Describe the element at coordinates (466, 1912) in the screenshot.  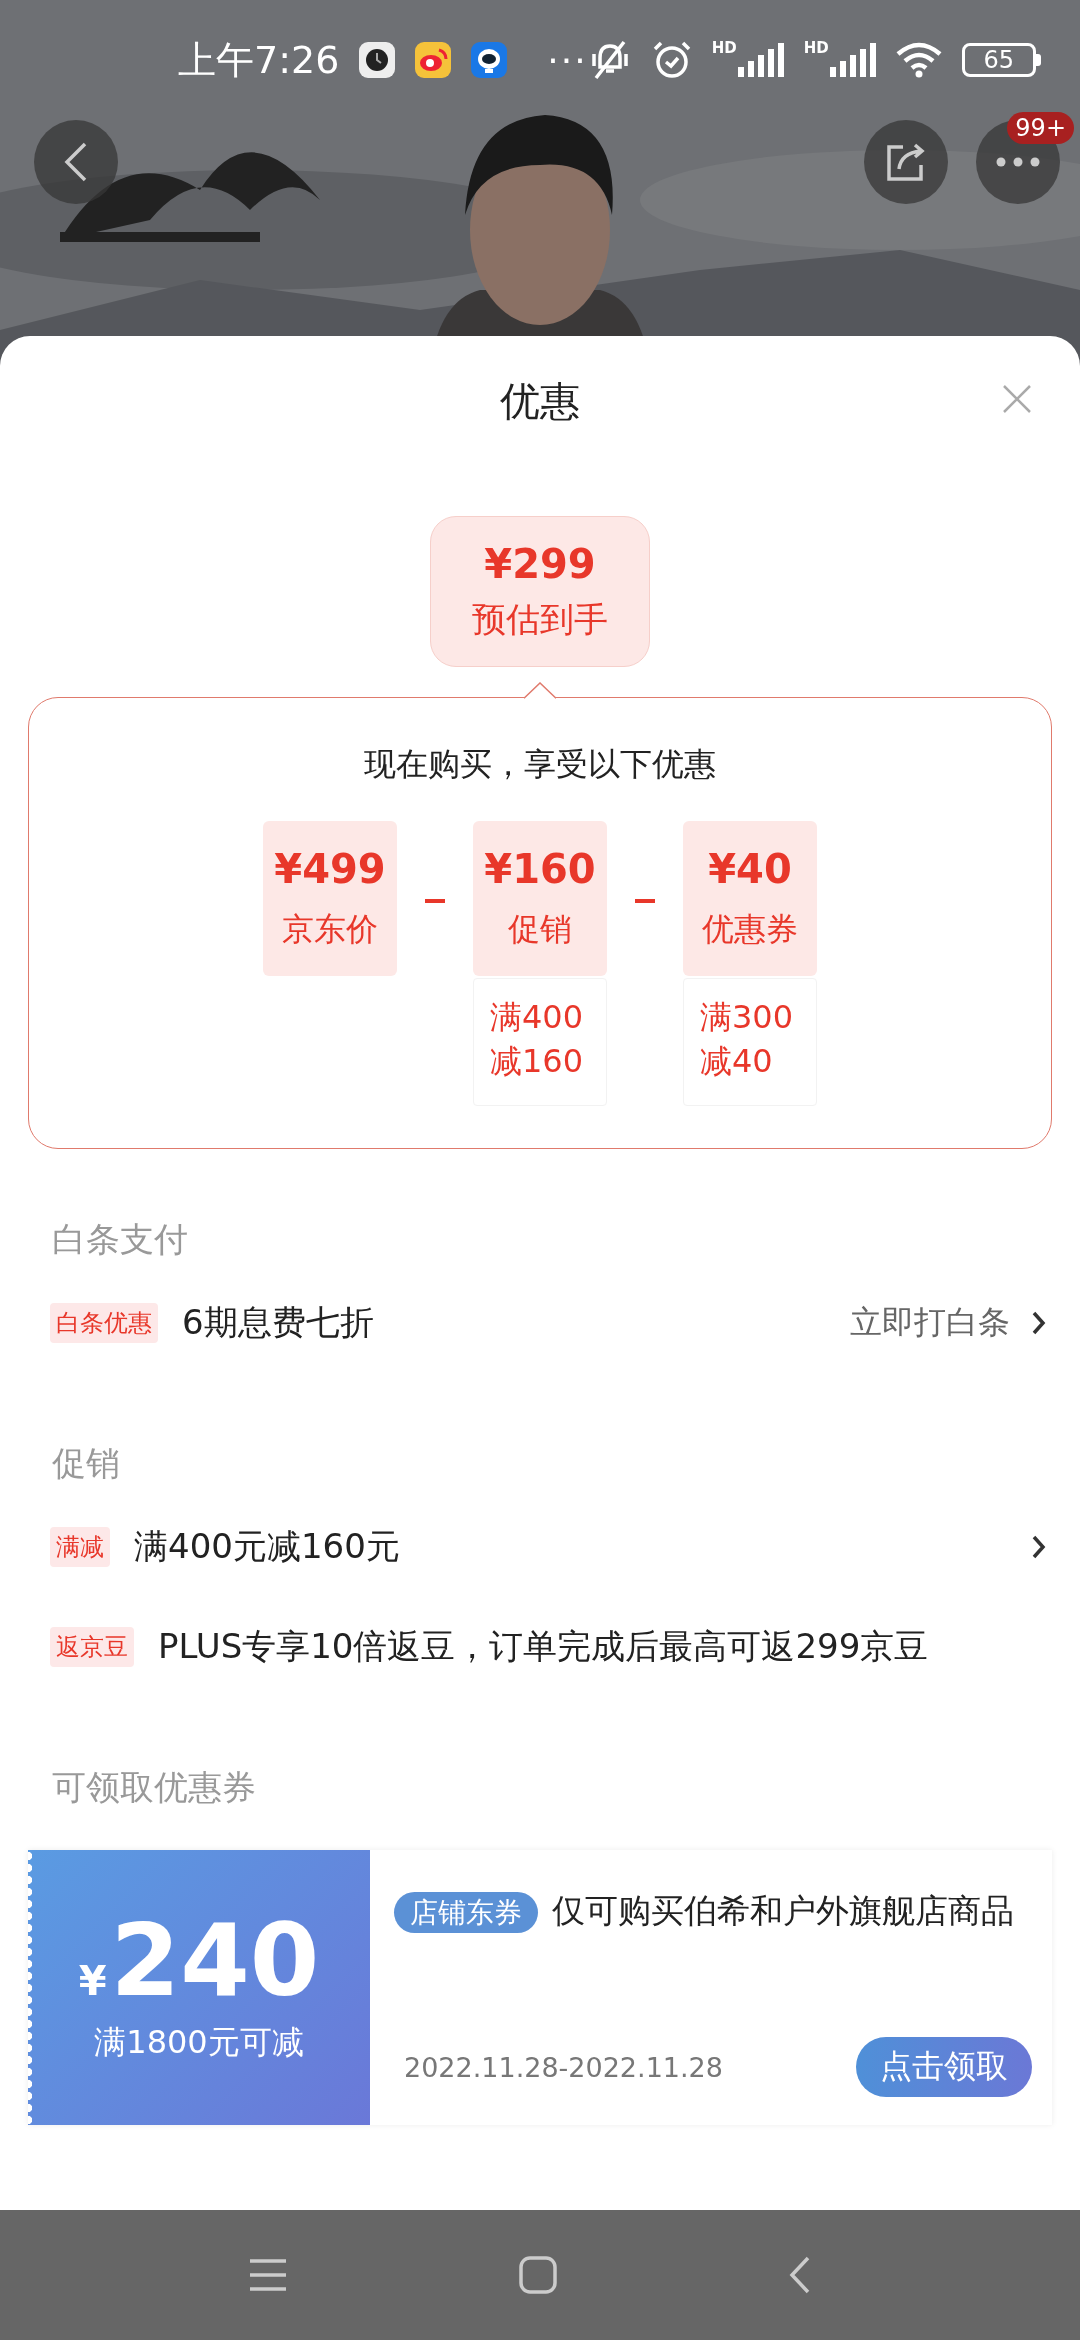
I see `coupon-tag: 店铺东券` at that location.